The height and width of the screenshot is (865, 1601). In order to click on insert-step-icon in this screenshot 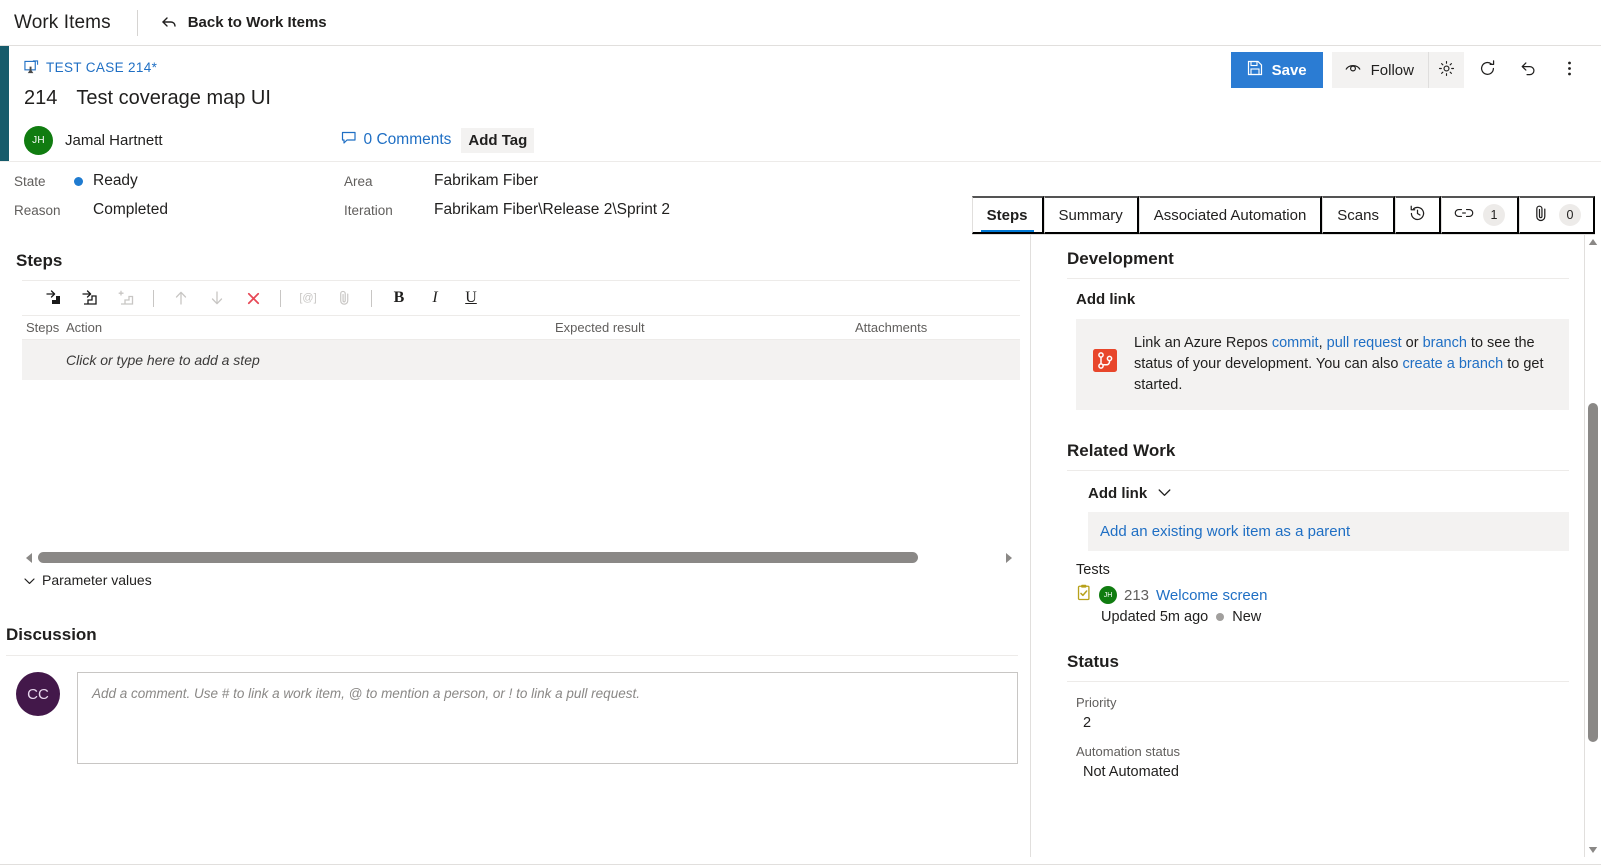, I will do `click(54, 298)`.